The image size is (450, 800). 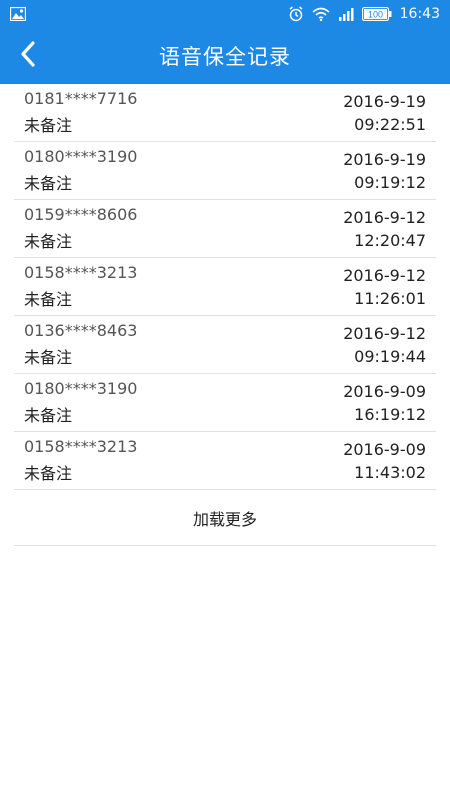 What do you see at coordinates (225, 287) in the screenshot?
I see `record-row: 0158****3213 未备注 2016-9-12 11:26:01` at bounding box center [225, 287].